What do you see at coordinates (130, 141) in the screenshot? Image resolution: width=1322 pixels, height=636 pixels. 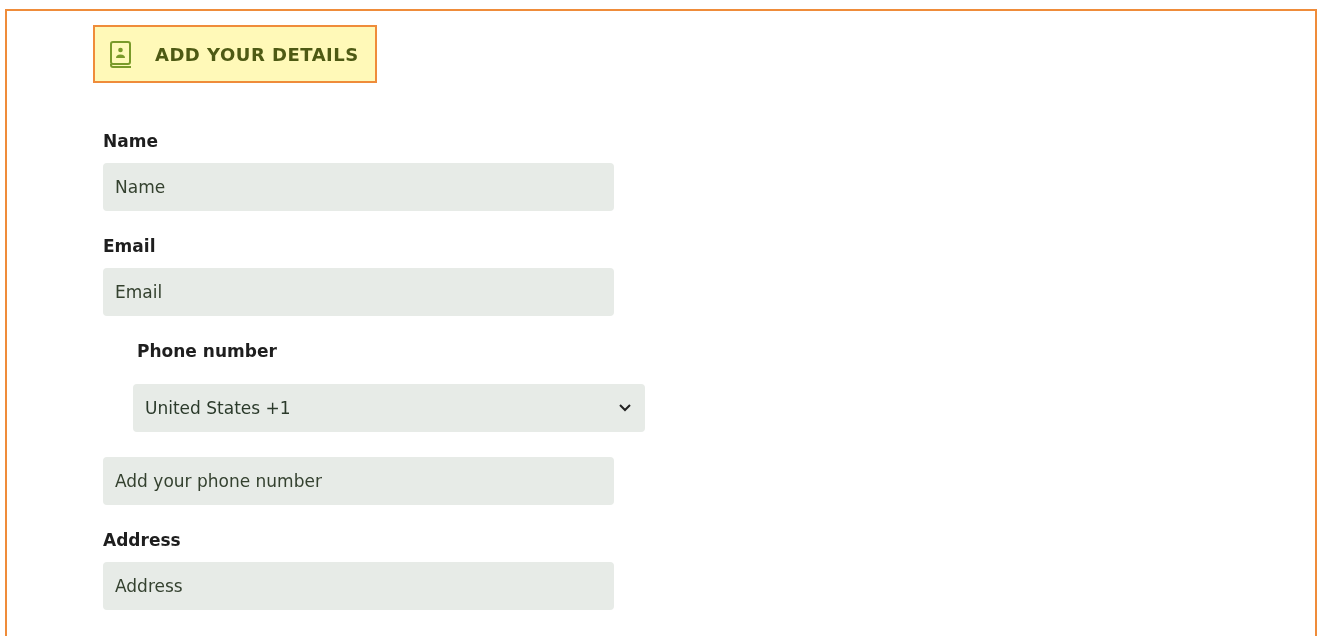 I see `field-label: Name` at bounding box center [130, 141].